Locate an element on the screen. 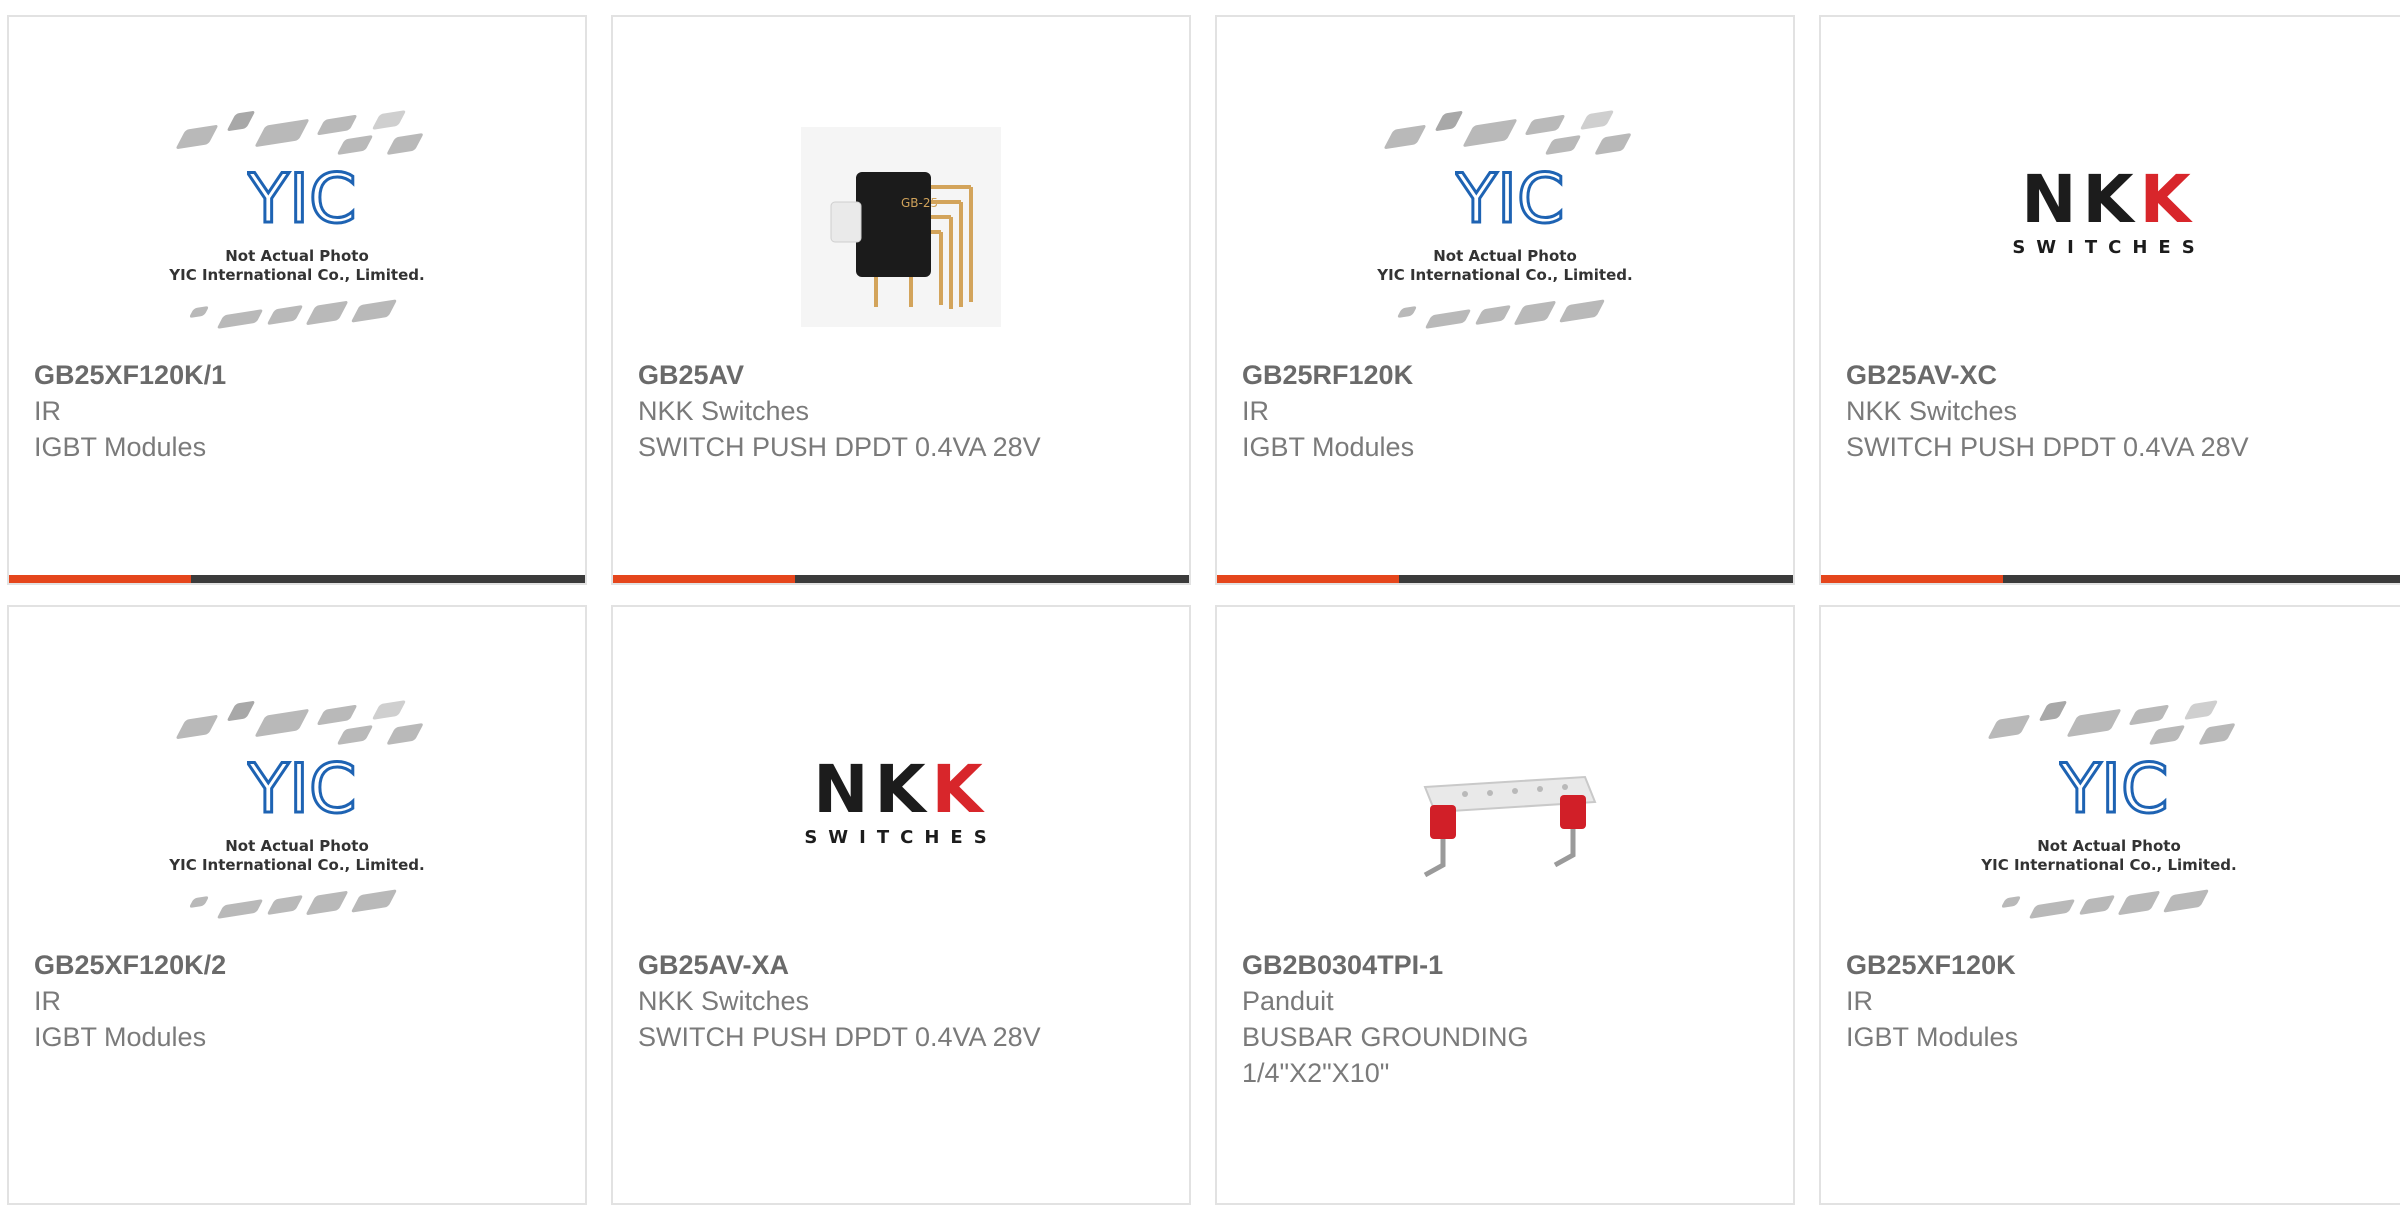 The image size is (2400, 1205). part-number: GB25AV is located at coordinates (903, 375).